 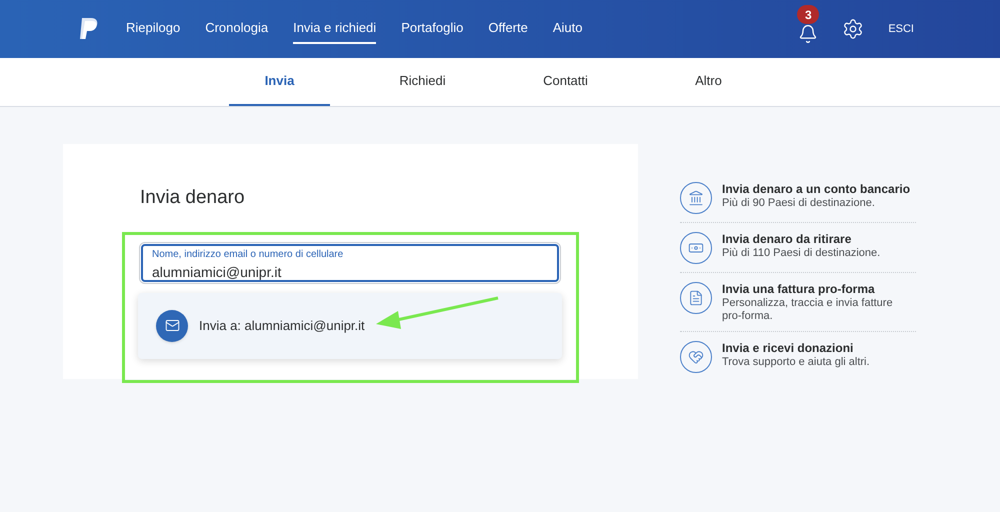 I want to click on option-link: Invia una fattura pro-forma, so click(x=814, y=289).